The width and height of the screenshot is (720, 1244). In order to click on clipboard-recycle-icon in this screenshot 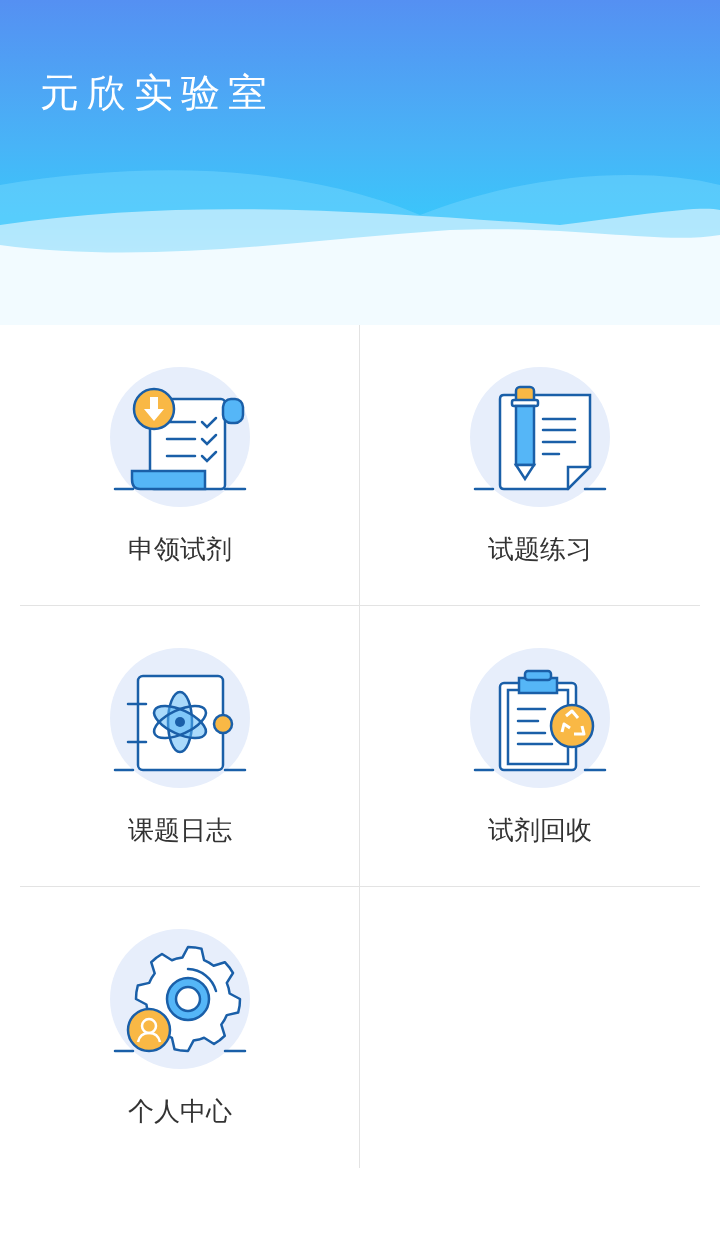, I will do `click(540, 718)`.